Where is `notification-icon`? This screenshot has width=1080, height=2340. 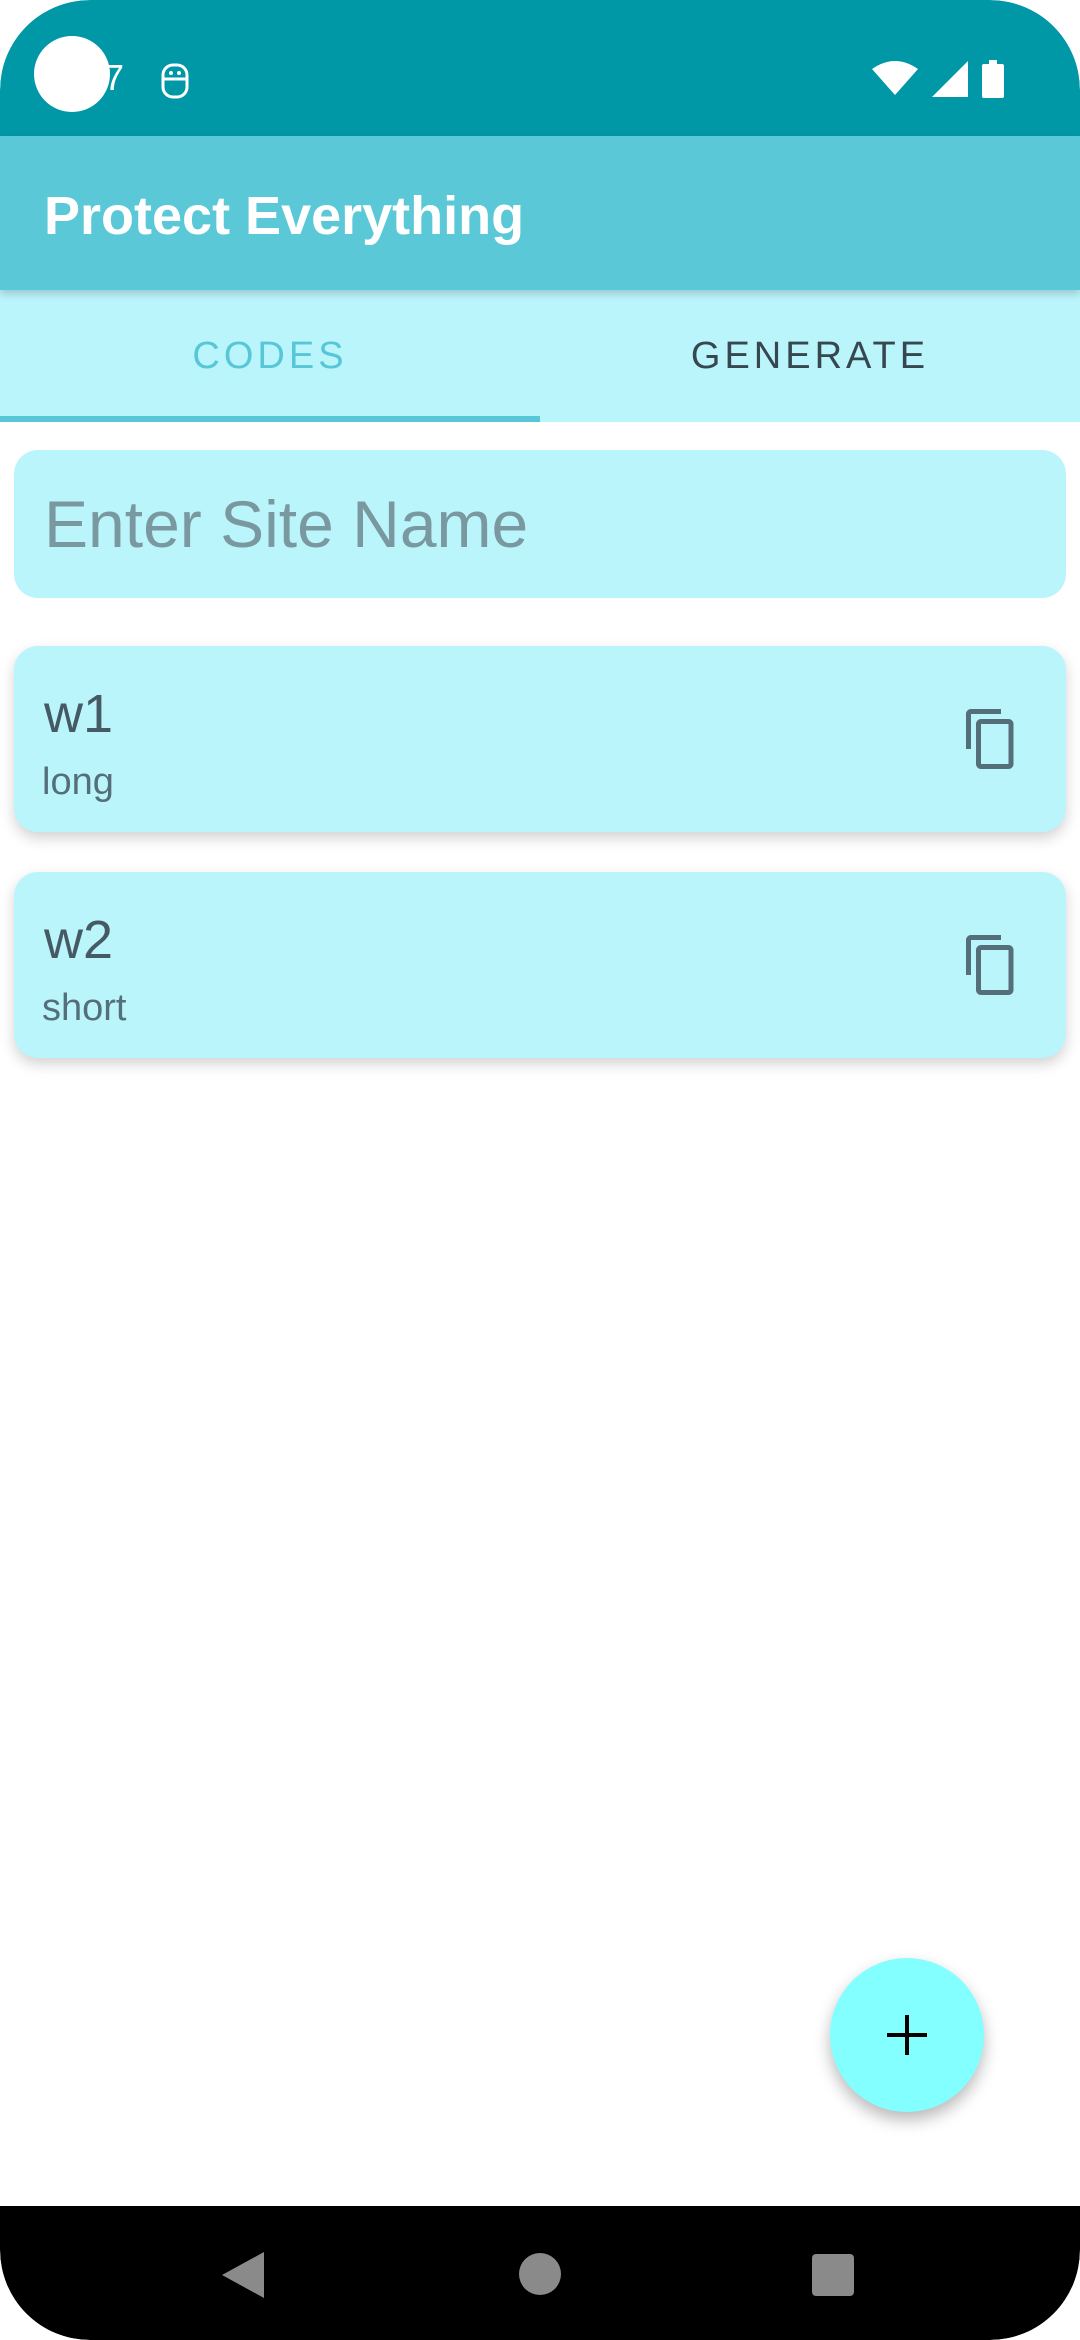 notification-icon is located at coordinates (175, 81).